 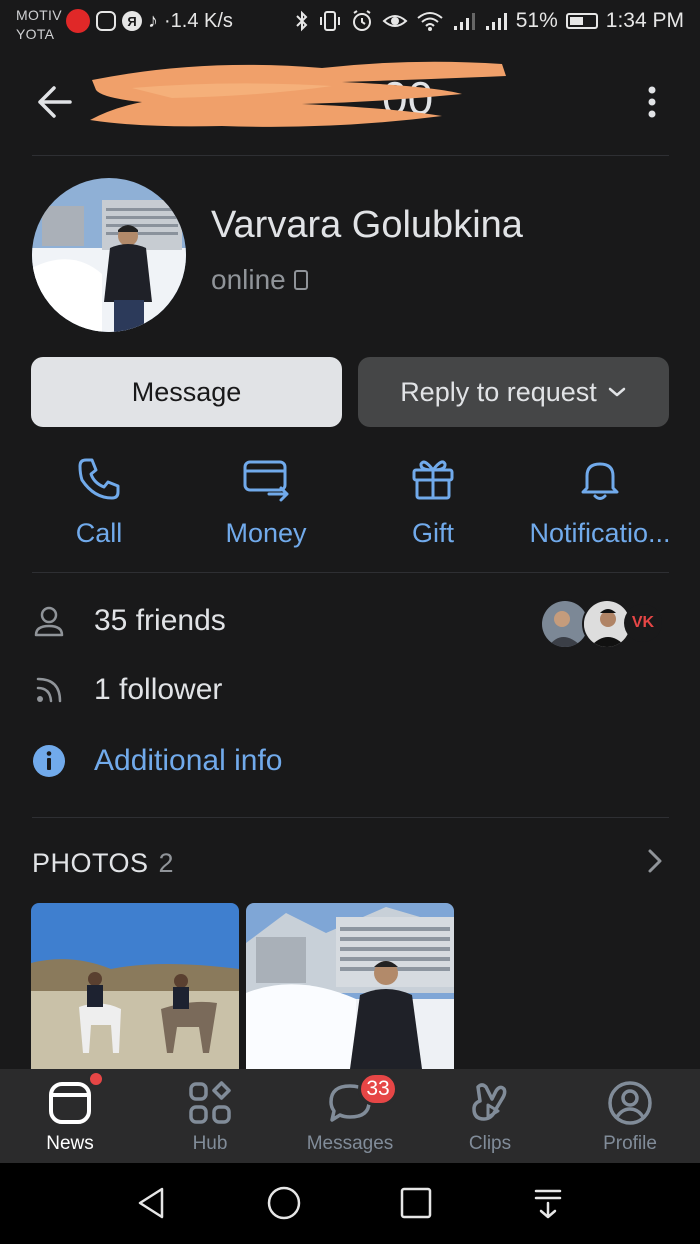 I want to click on friends-row: 35 friends, so click(x=129, y=621).